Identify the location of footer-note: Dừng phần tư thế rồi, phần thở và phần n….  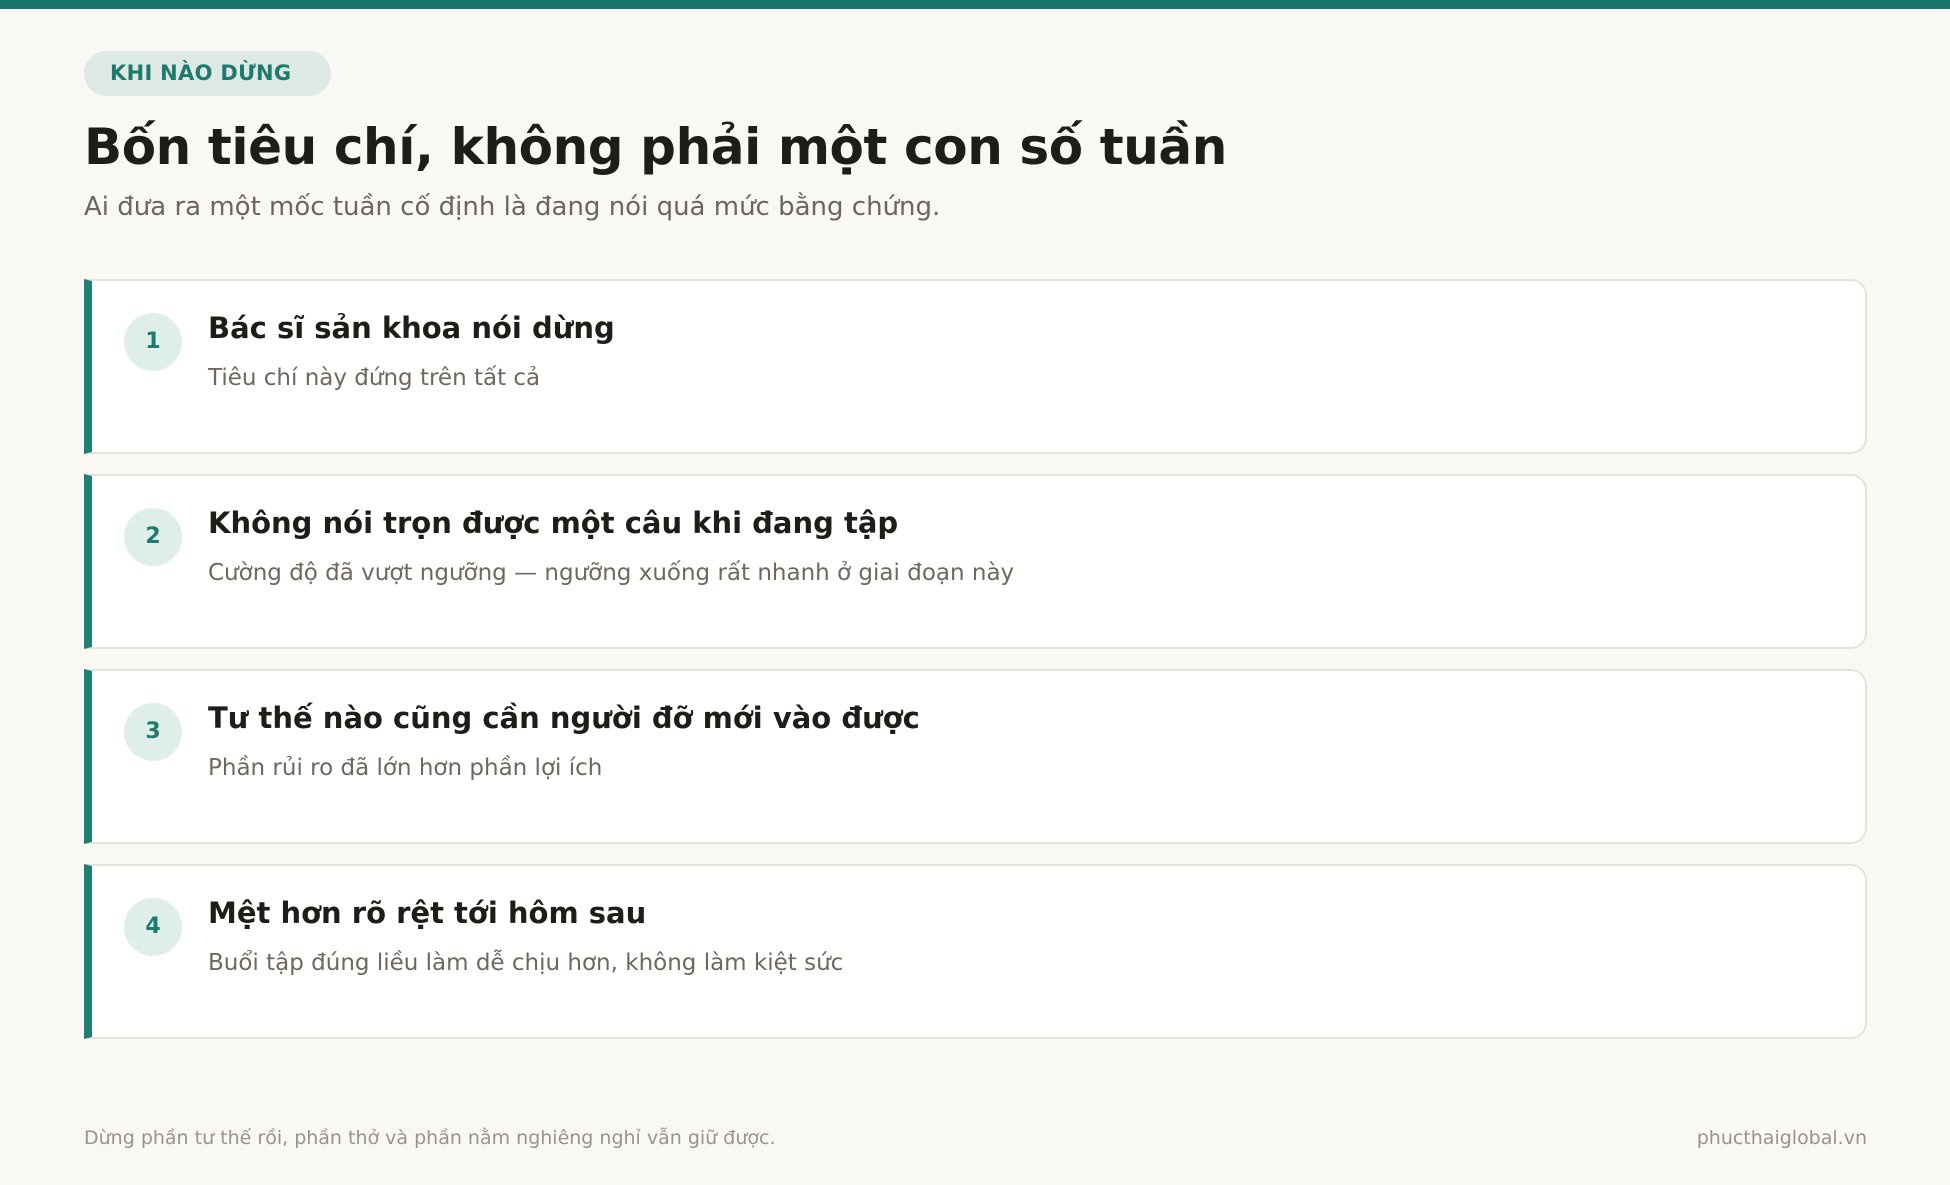
(430, 1138).